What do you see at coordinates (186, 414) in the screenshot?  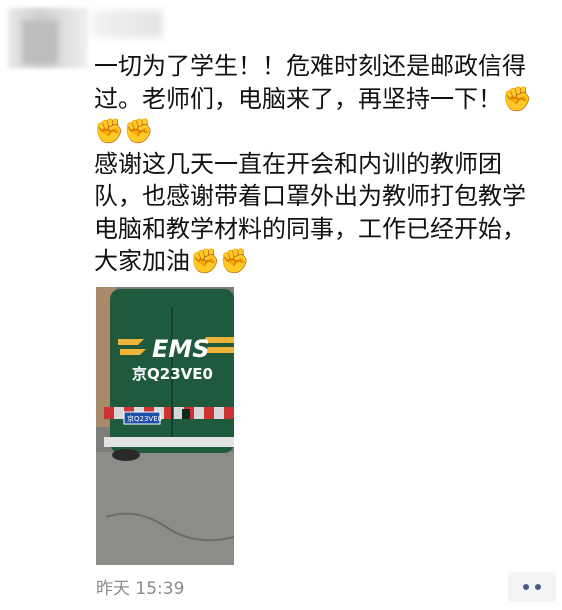 I see `van-door-handle` at bounding box center [186, 414].